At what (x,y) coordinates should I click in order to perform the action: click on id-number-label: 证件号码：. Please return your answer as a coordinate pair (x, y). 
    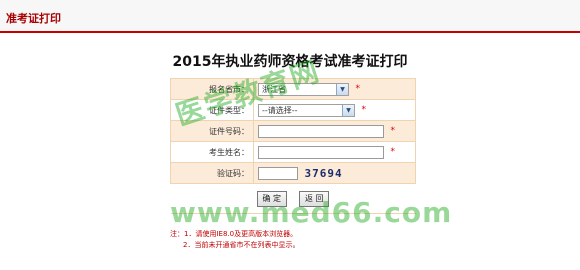
    Looking at the image, I should click on (212, 131).